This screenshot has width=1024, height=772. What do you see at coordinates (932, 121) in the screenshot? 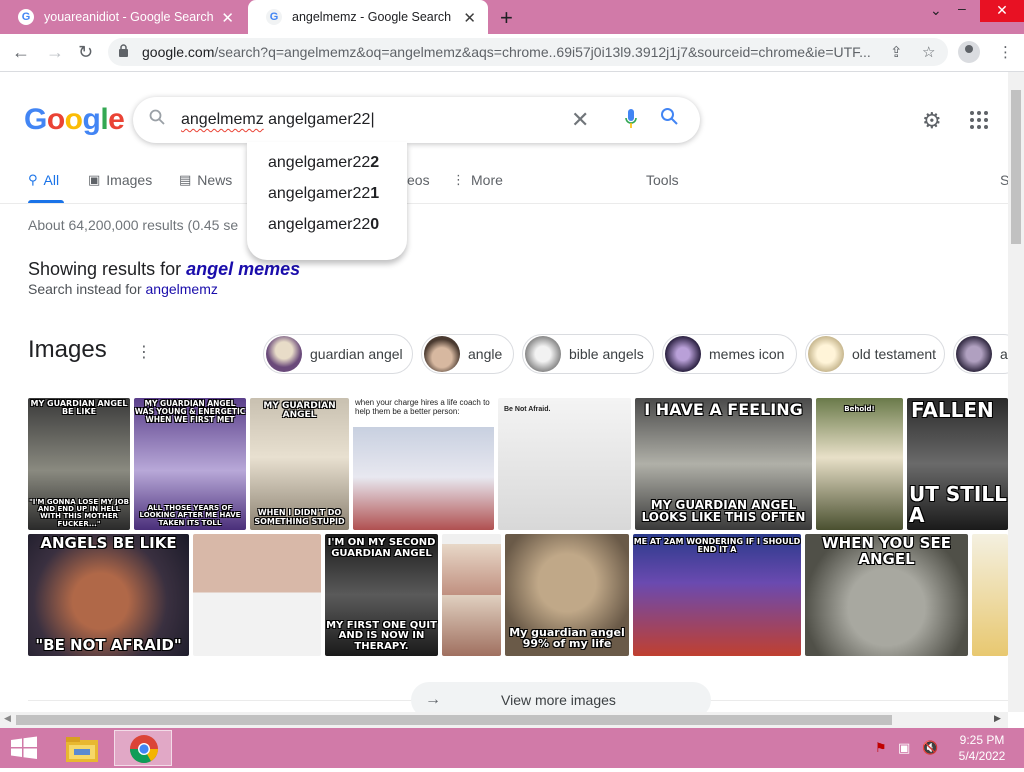
I see `gear-icon: ⚙` at bounding box center [932, 121].